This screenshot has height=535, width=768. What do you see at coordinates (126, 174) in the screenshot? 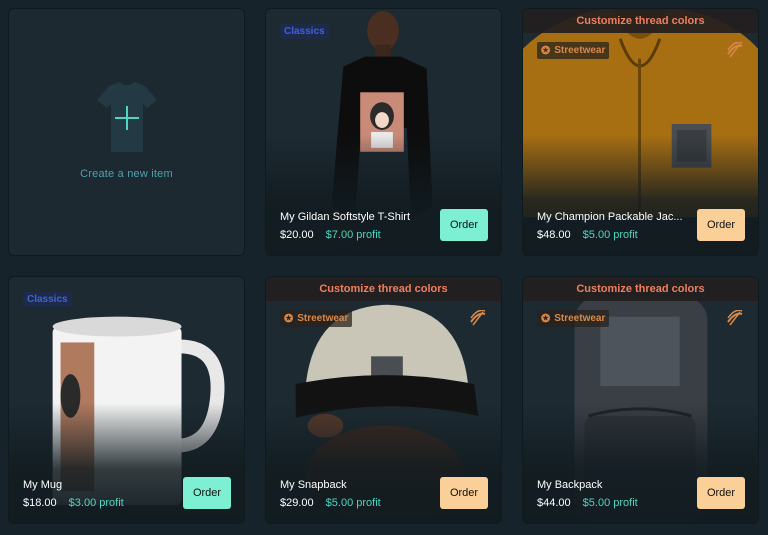
I see `create-new-item-label: Create a new item` at bounding box center [126, 174].